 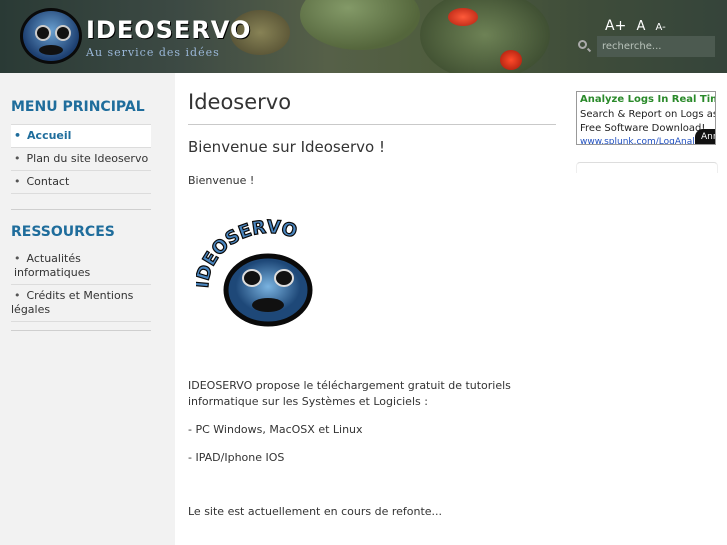 What do you see at coordinates (647, 99) in the screenshot?
I see `ad-title: Analyze Logs In Real Time` at bounding box center [647, 99].